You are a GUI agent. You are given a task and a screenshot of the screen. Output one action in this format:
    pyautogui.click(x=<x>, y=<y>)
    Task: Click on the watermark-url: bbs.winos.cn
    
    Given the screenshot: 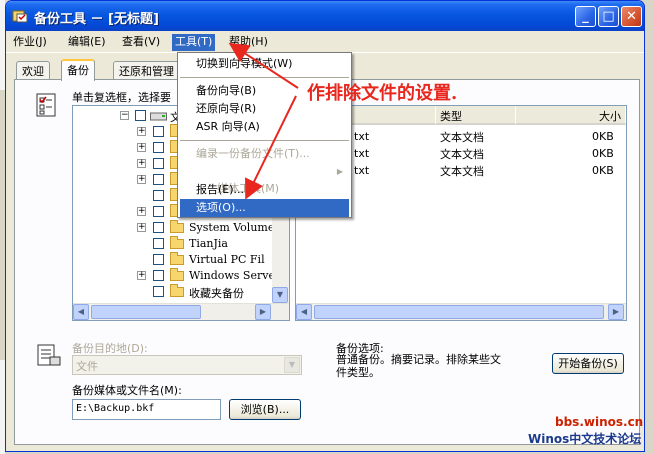 What is the action you would take?
    pyautogui.click(x=599, y=422)
    